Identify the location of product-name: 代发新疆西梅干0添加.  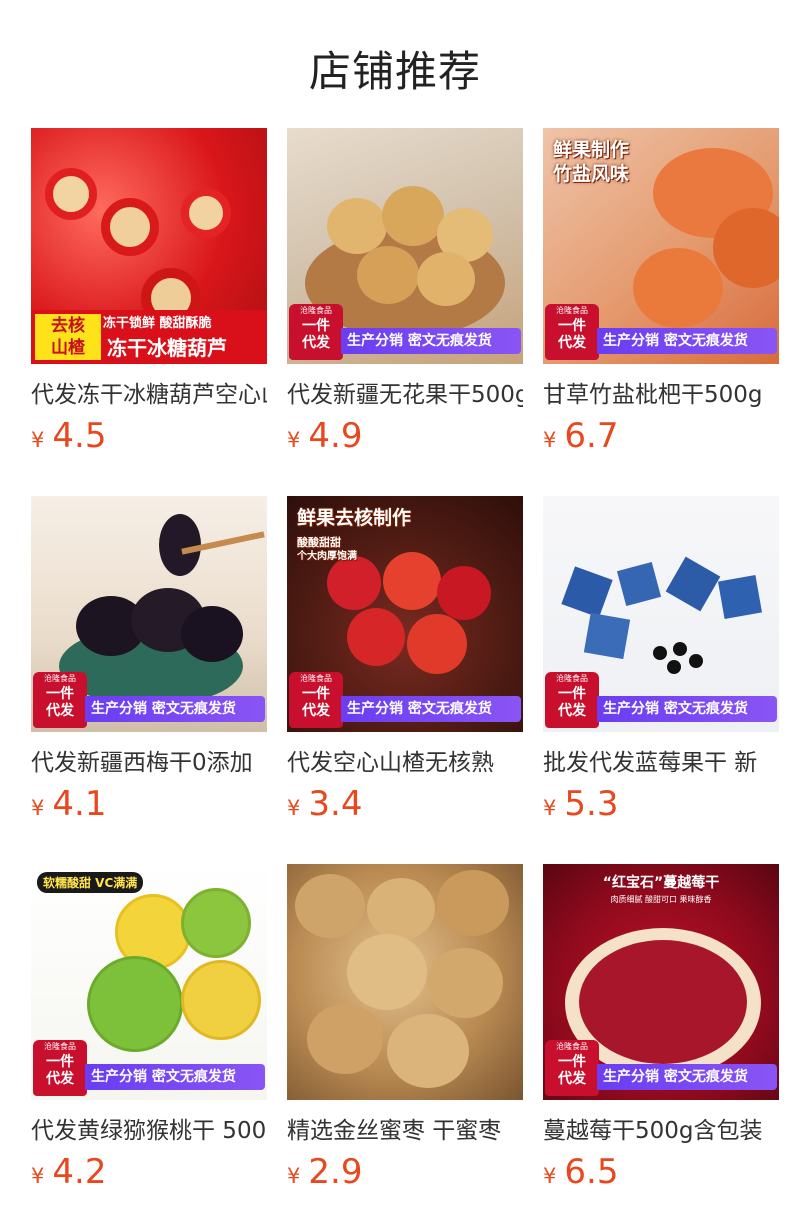
(149, 763).